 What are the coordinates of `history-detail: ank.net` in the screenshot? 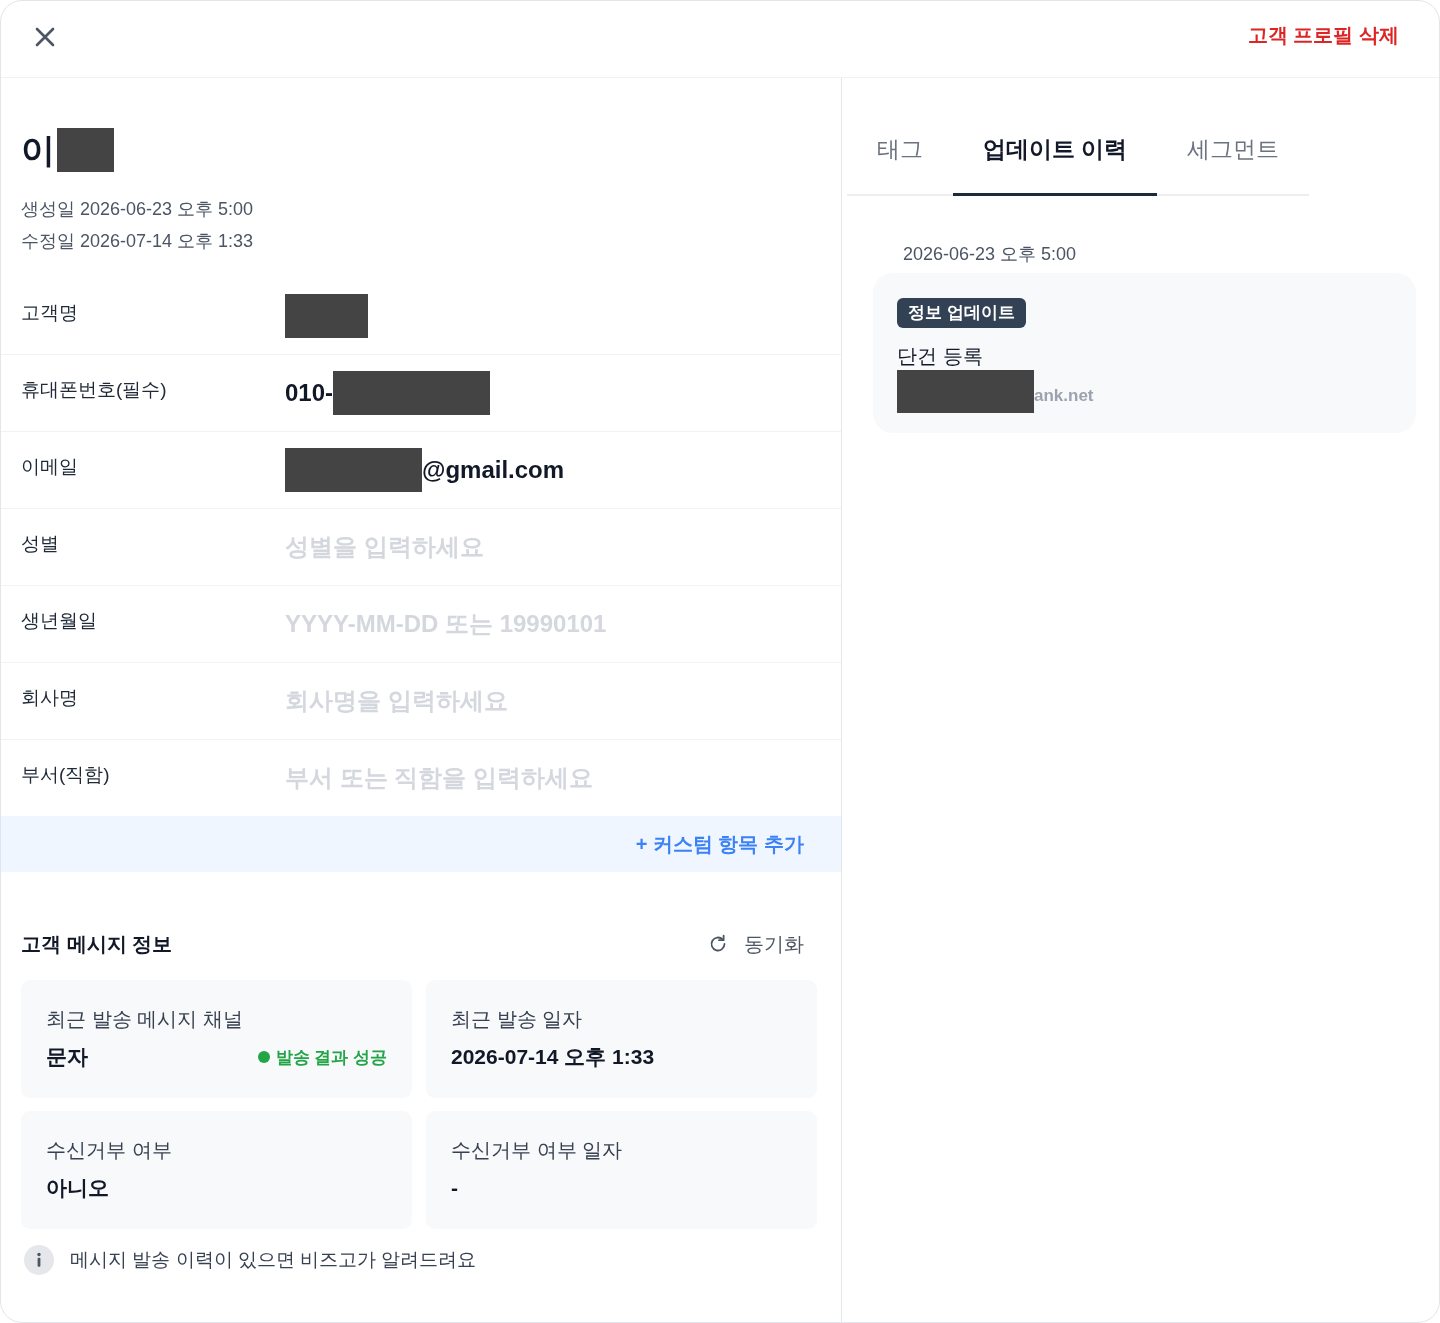 It's located at (1064, 396).